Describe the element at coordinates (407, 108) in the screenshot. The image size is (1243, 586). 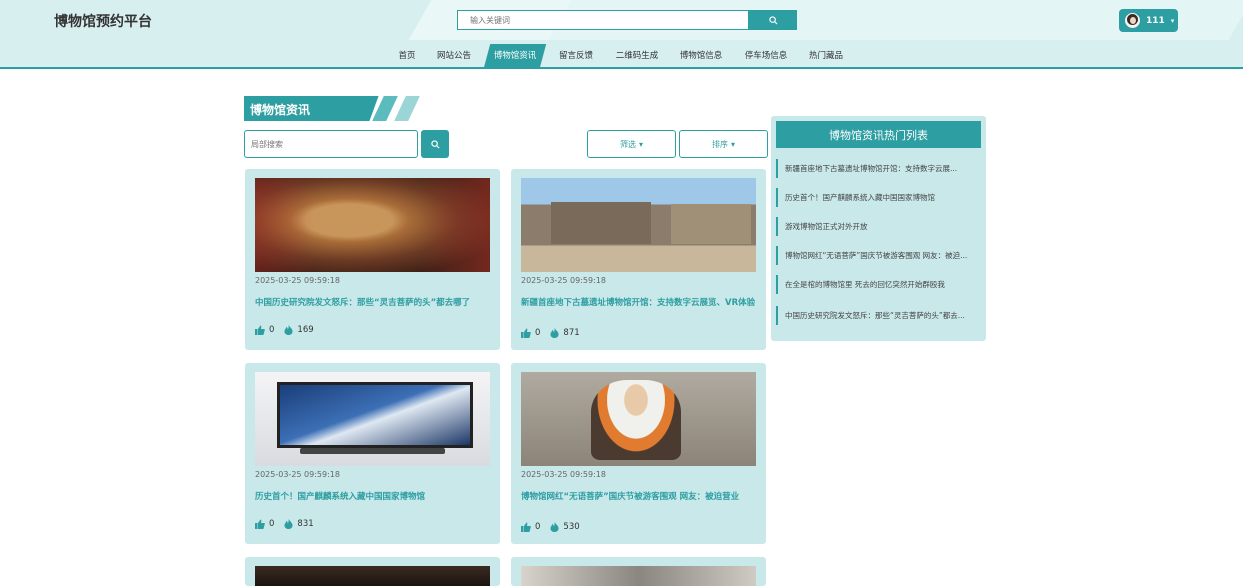
I see `section-title-decoration` at that location.